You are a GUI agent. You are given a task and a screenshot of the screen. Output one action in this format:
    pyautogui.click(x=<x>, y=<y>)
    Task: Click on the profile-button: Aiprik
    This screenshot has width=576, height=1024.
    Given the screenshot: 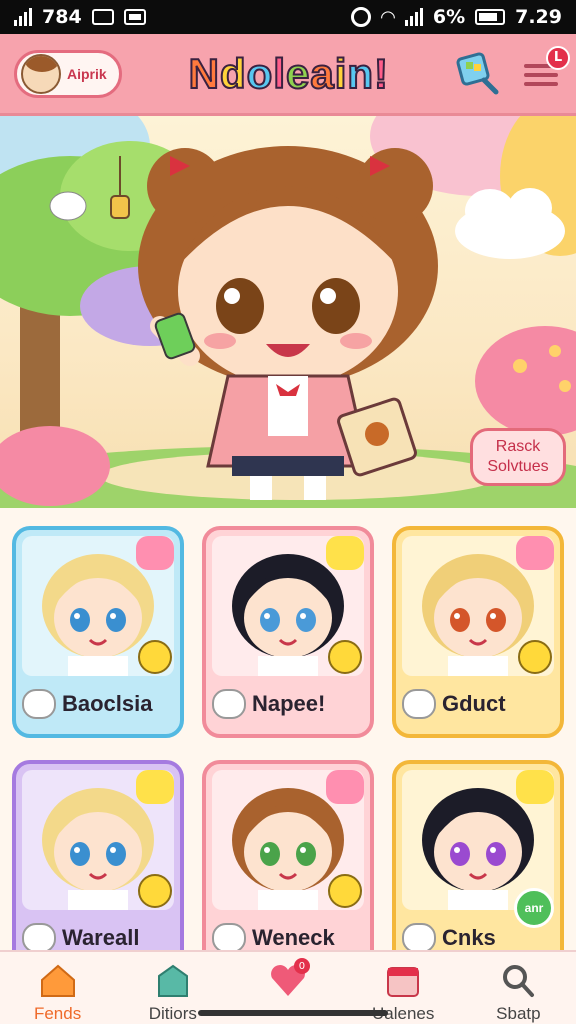 What is the action you would take?
    pyautogui.click(x=68, y=73)
    